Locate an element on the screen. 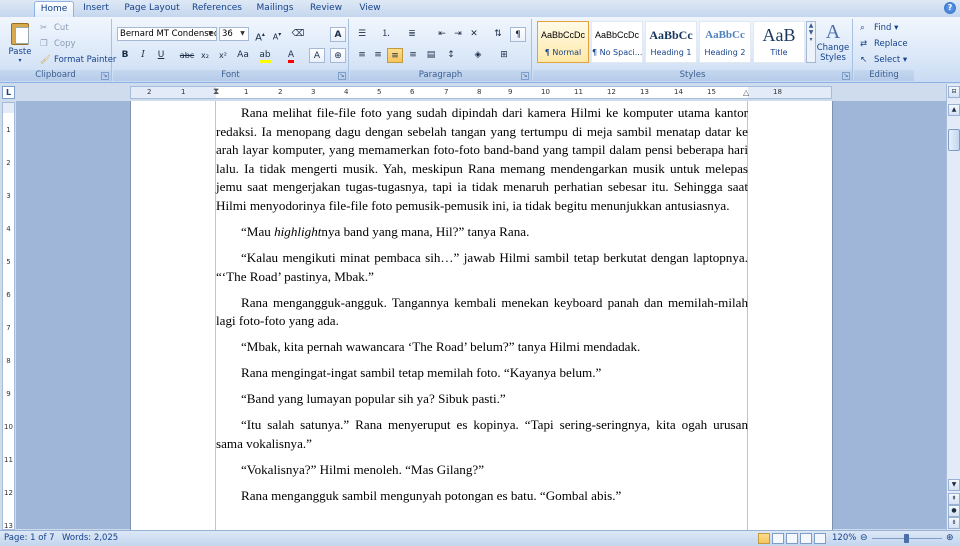 The height and width of the screenshot is (546, 960). copy-label: Copy is located at coordinates (65, 44).